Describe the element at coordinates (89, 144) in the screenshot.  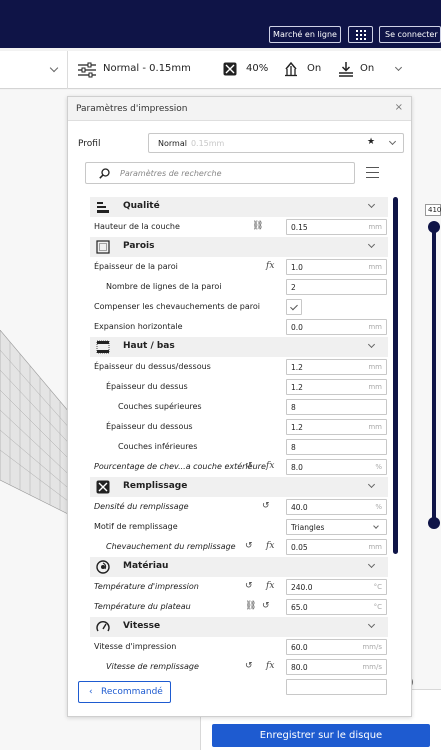
I see `profile-label: Profil` at that location.